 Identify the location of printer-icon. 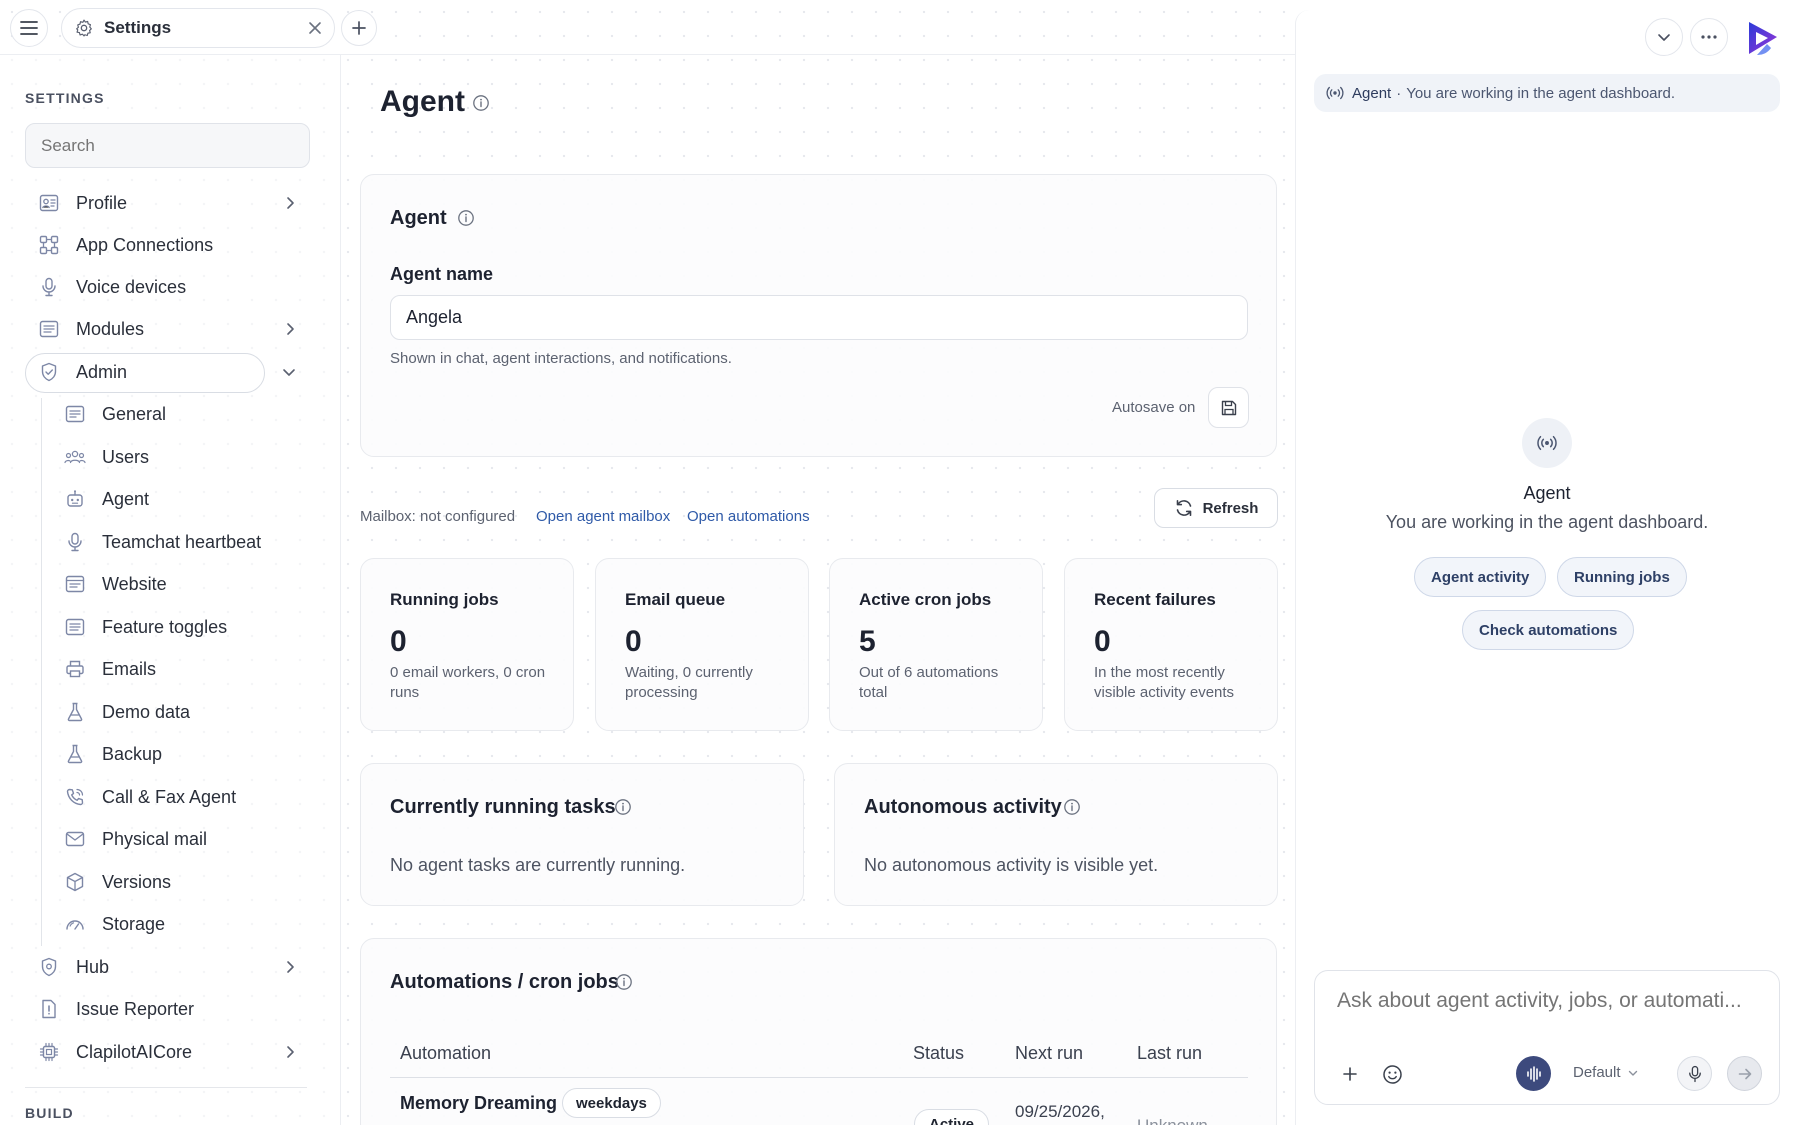
(75, 669).